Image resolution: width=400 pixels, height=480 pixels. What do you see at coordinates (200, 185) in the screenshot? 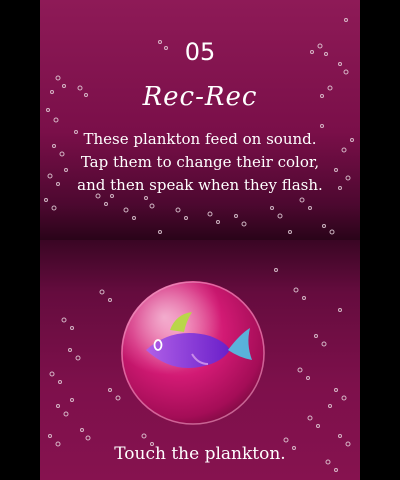
I see `description-line-3: and then speak when they flash.` at bounding box center [200, 185].